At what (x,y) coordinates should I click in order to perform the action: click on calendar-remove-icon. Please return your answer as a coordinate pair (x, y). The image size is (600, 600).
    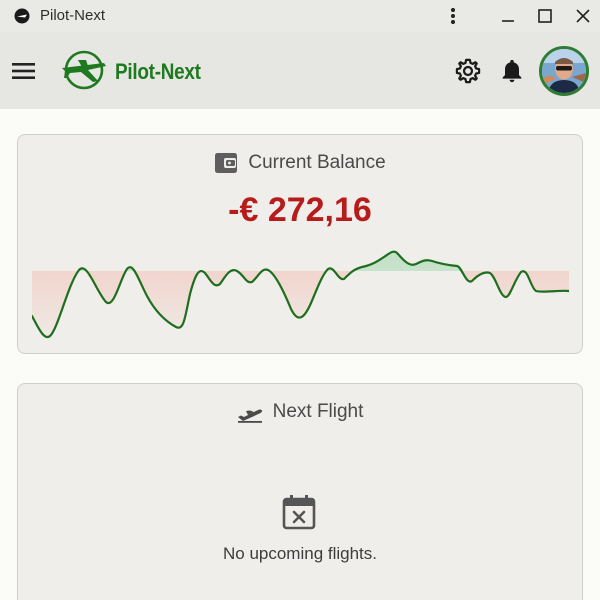
    Looking at the image, I should click on (299, 512).